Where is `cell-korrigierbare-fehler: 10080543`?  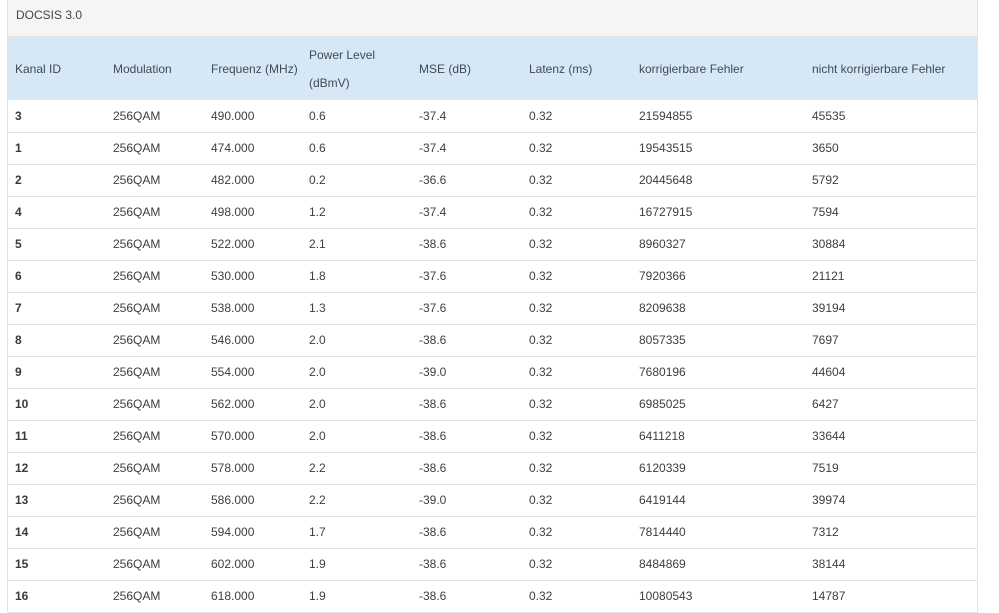 cell-korrigierbare-fehler: 10080543 is located at coordinates (666, 596).